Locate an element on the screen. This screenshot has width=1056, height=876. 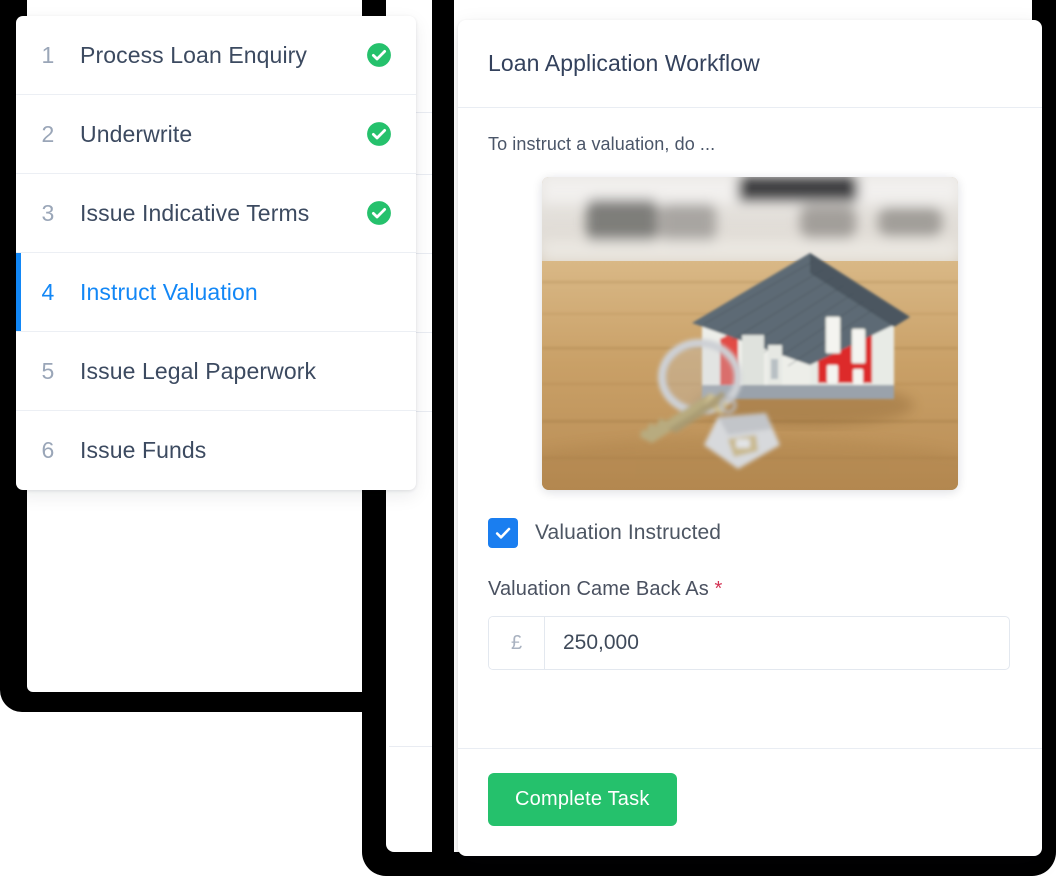
step-number: 4 is located at coordinates (48, 291).